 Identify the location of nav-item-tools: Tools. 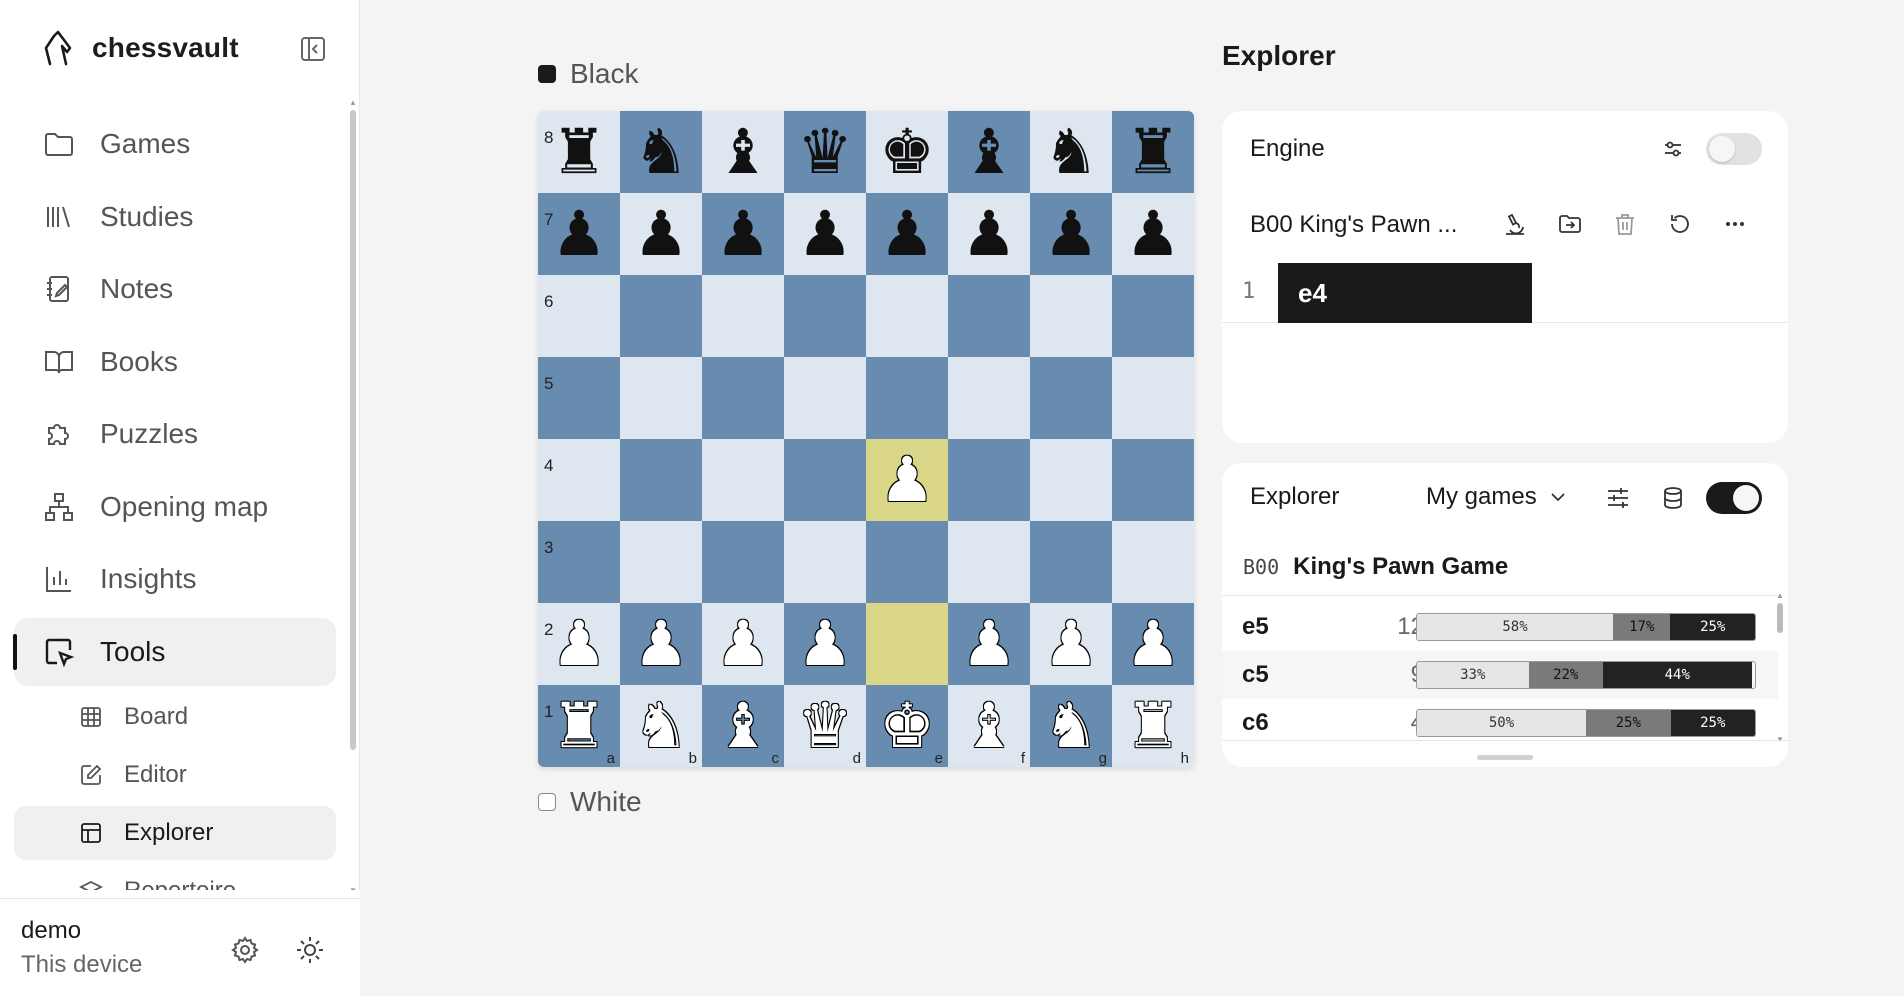
(174, 651).